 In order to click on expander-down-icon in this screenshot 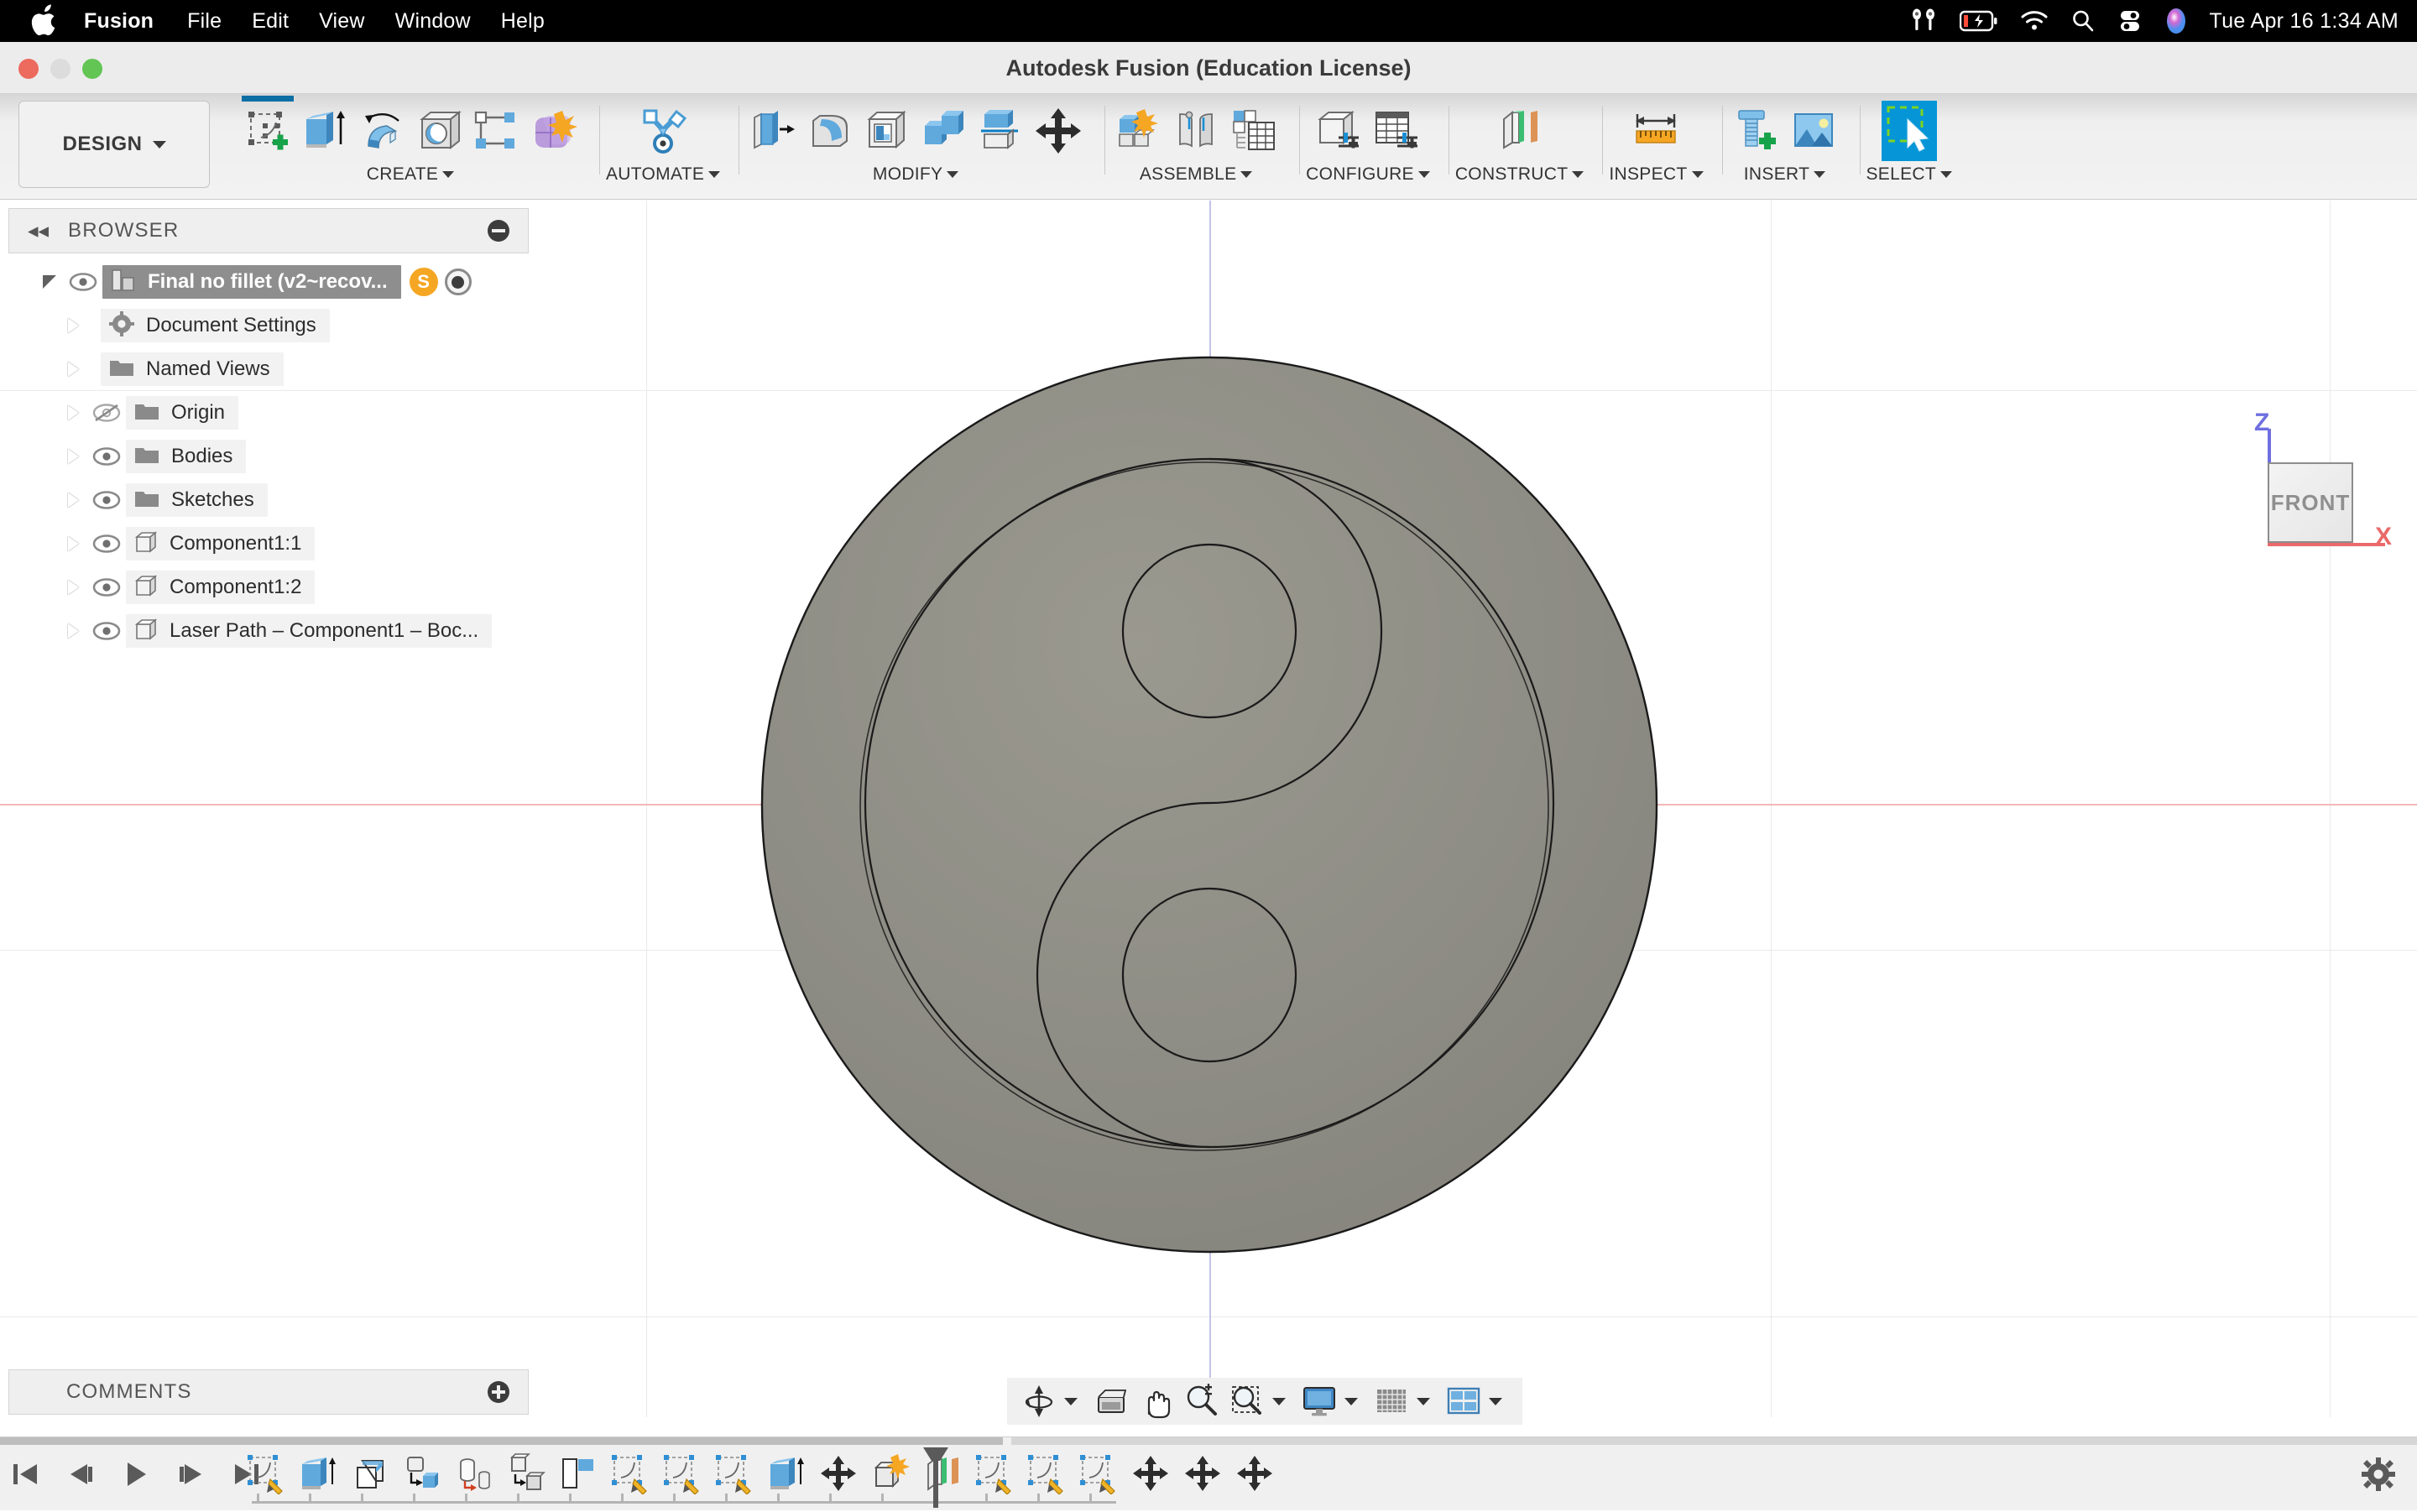, I will do `click(49, 282)`.